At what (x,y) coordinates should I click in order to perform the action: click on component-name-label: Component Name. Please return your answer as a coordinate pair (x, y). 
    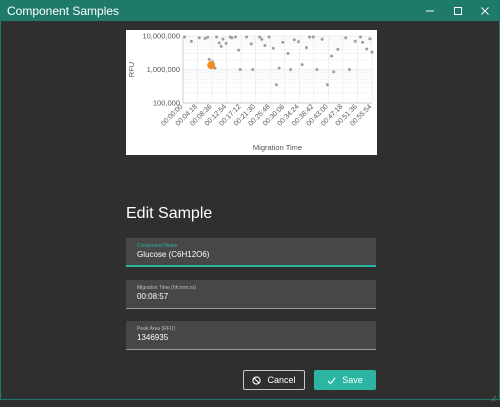
    Looking at the image, I should click on (157, 246).